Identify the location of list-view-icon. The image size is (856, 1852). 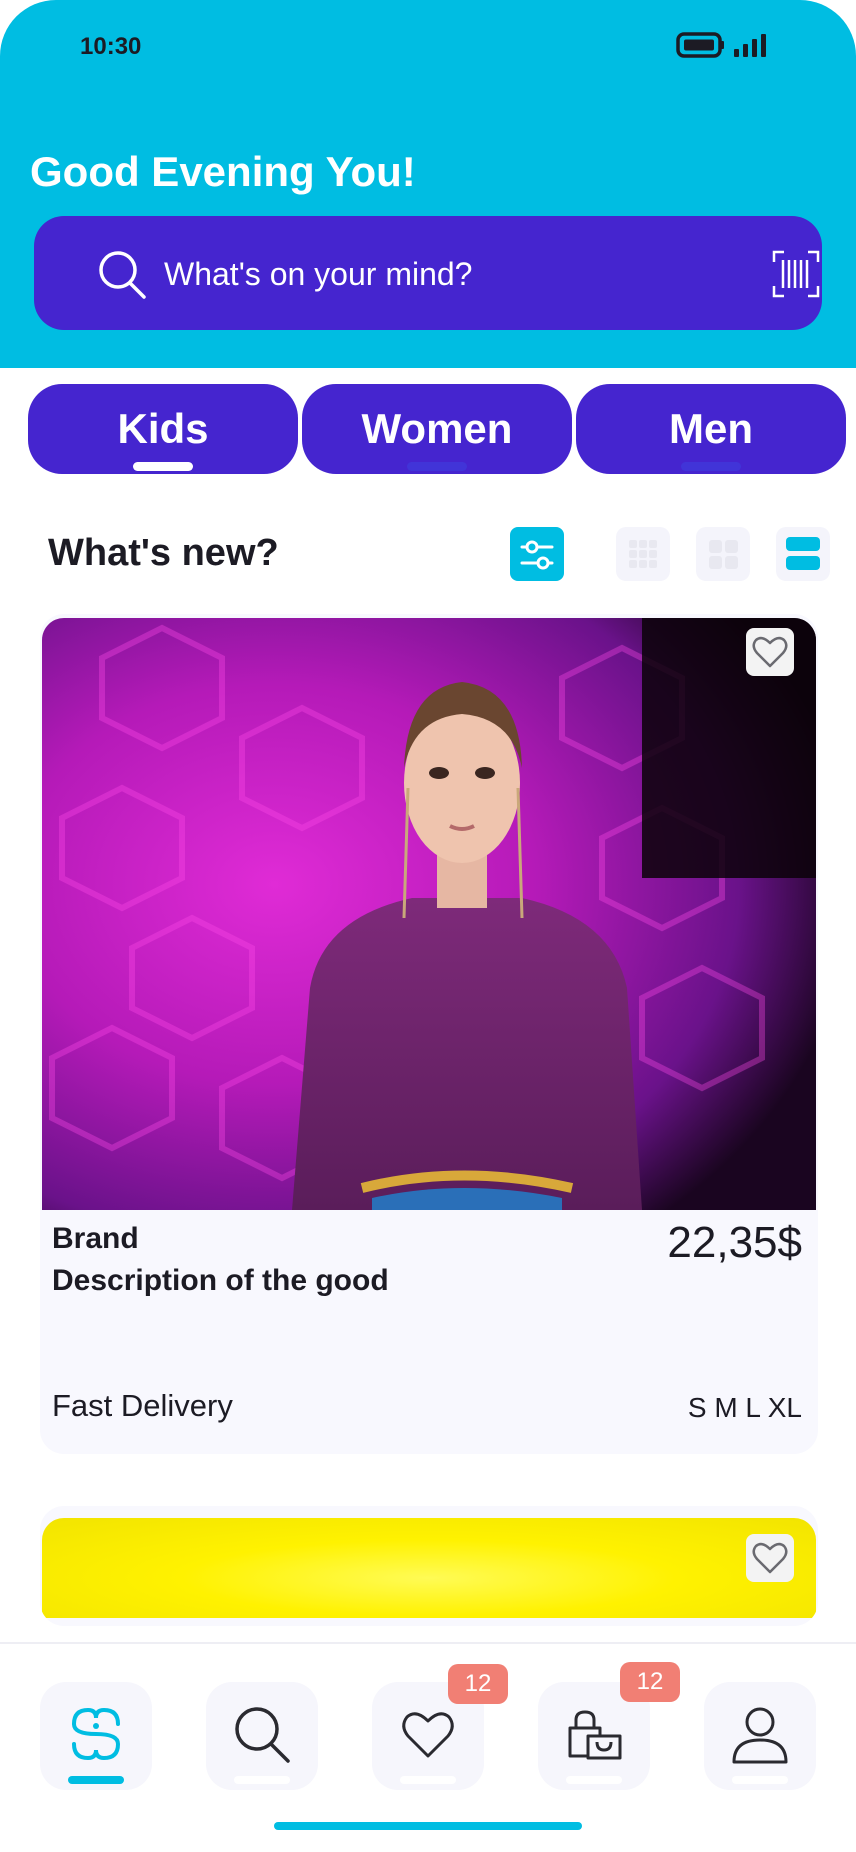
(803, 553).